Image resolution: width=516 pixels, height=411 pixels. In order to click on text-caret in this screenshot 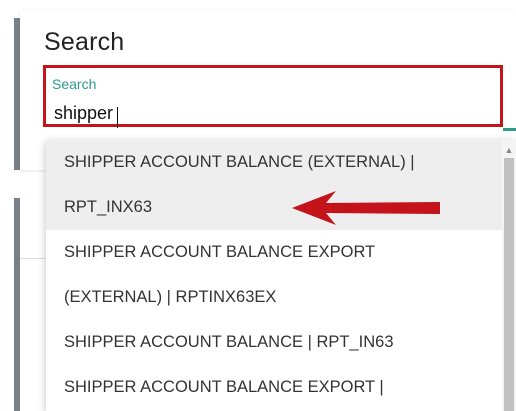, I will do `click(117, 117)`.